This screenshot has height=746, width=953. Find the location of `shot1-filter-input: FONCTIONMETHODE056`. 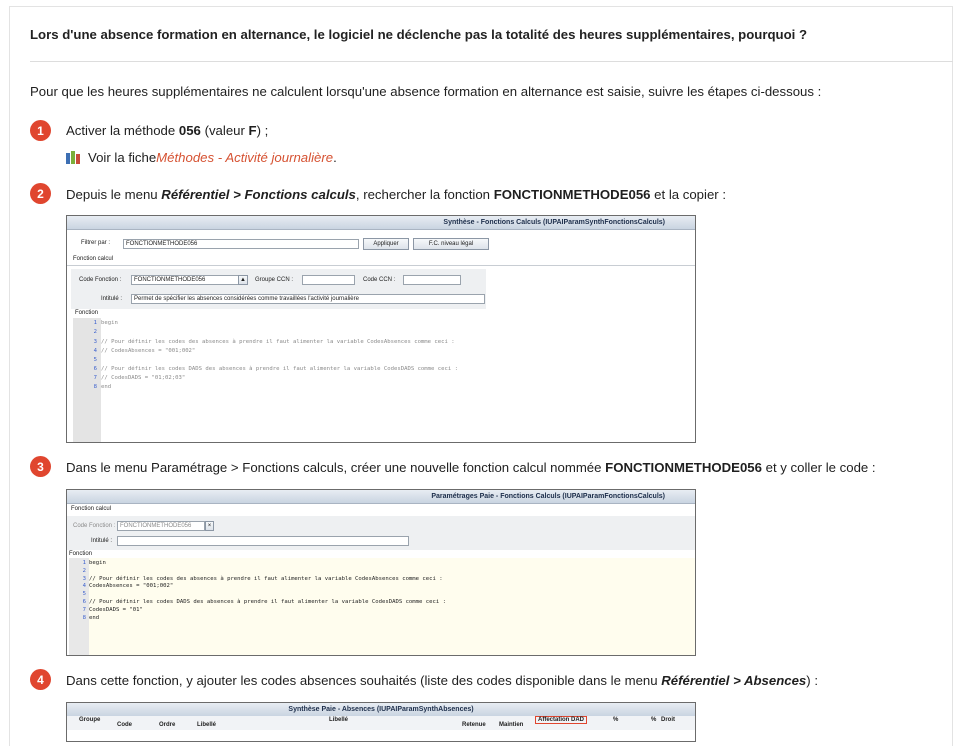

shot1-filter-input: FONCTIONMETHODE056 is located at coordinates (241, 244).